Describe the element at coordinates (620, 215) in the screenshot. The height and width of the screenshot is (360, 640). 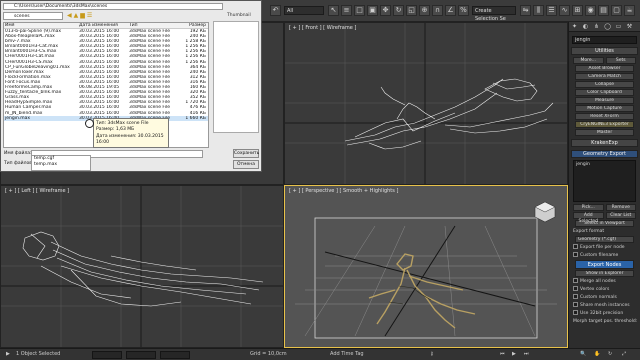
I see `clear-list-button: Clear List` at that location.